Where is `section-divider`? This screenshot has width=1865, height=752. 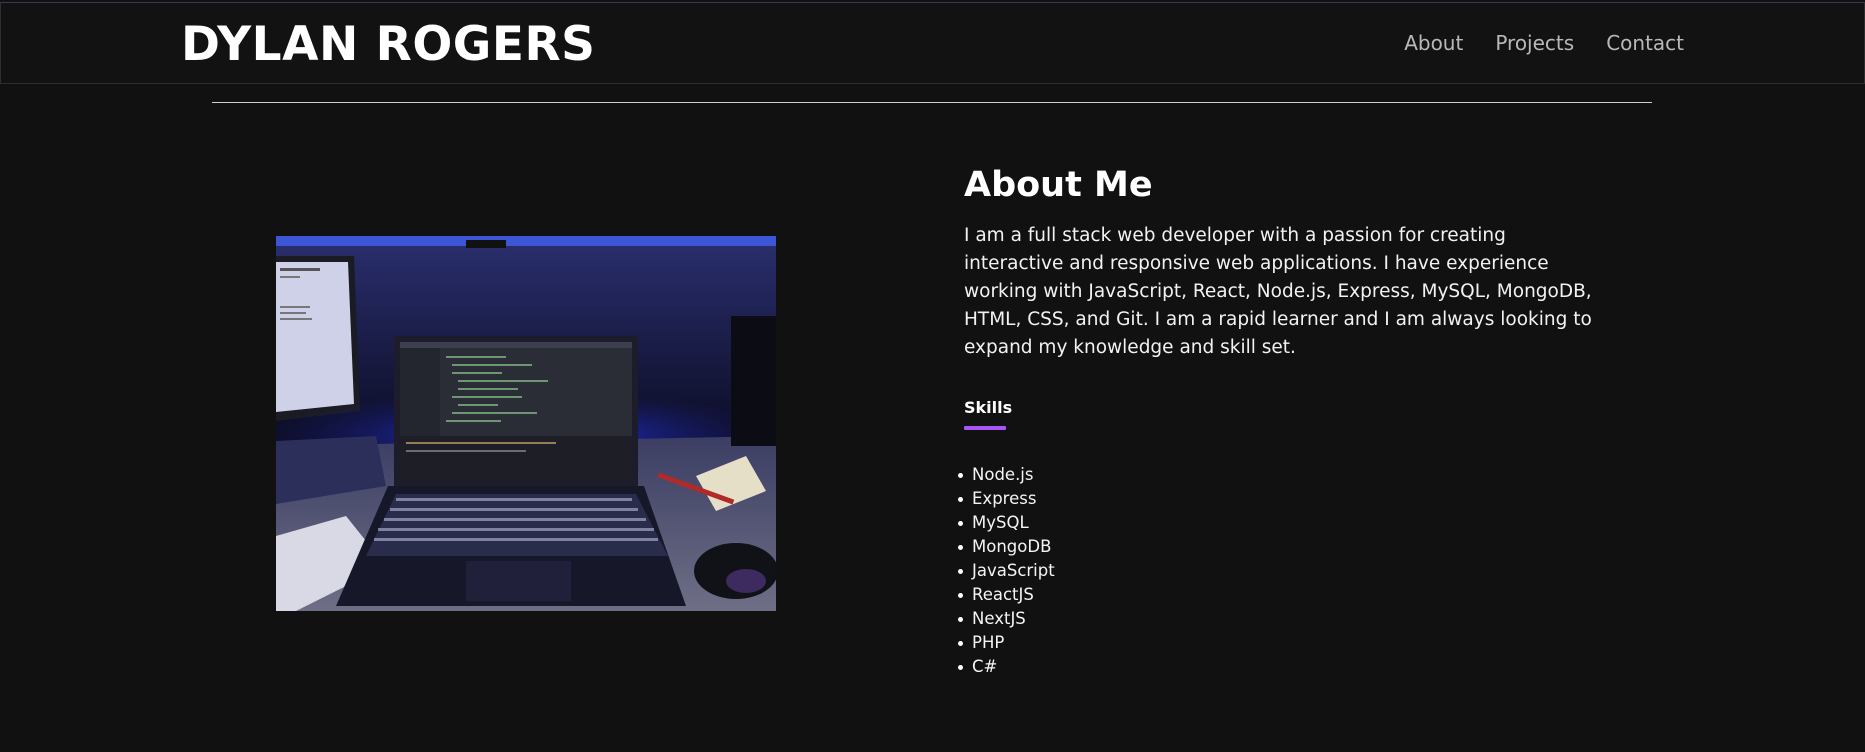 section-divider is located at coordinates (932, 102).